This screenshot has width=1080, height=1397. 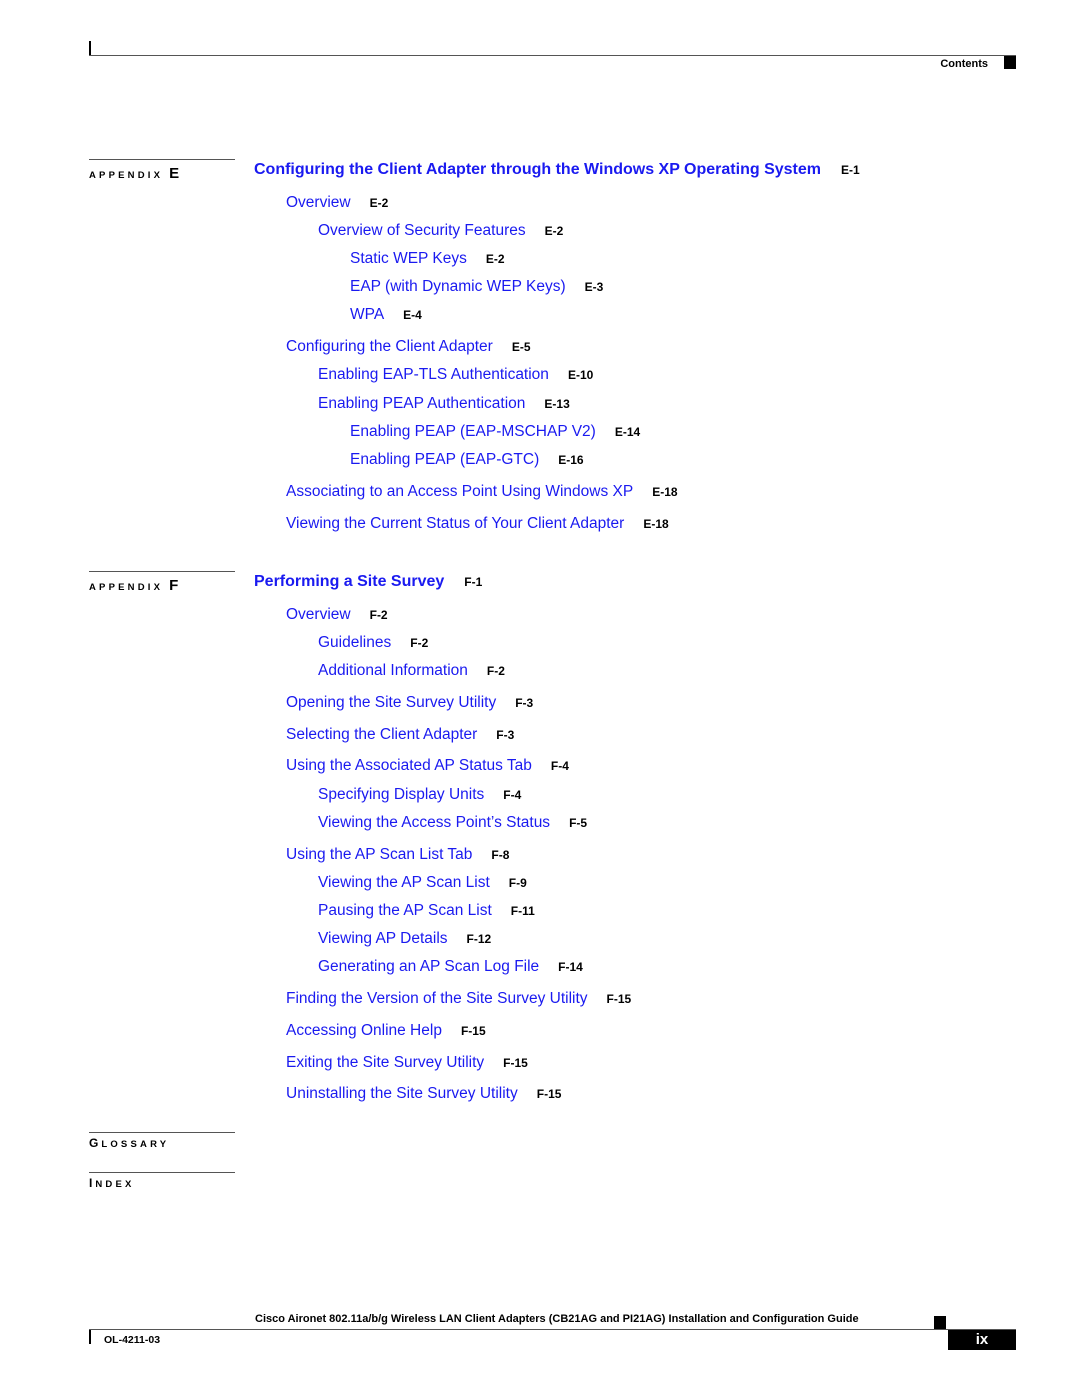 What do you see at coordinates (162, 159) in the screenshot?
I see `appendix-e-rule` at bounding box center [162, 159].